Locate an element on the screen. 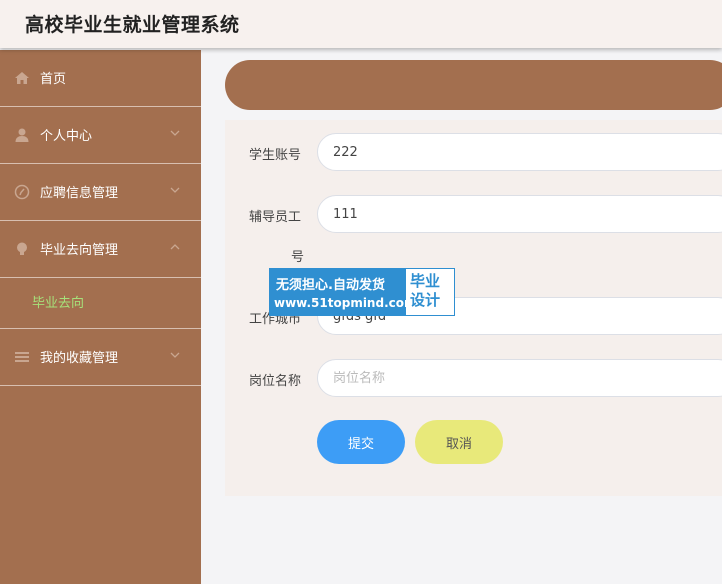  watermark-right: 毕业 设计 is located at coordinates (431, 291).